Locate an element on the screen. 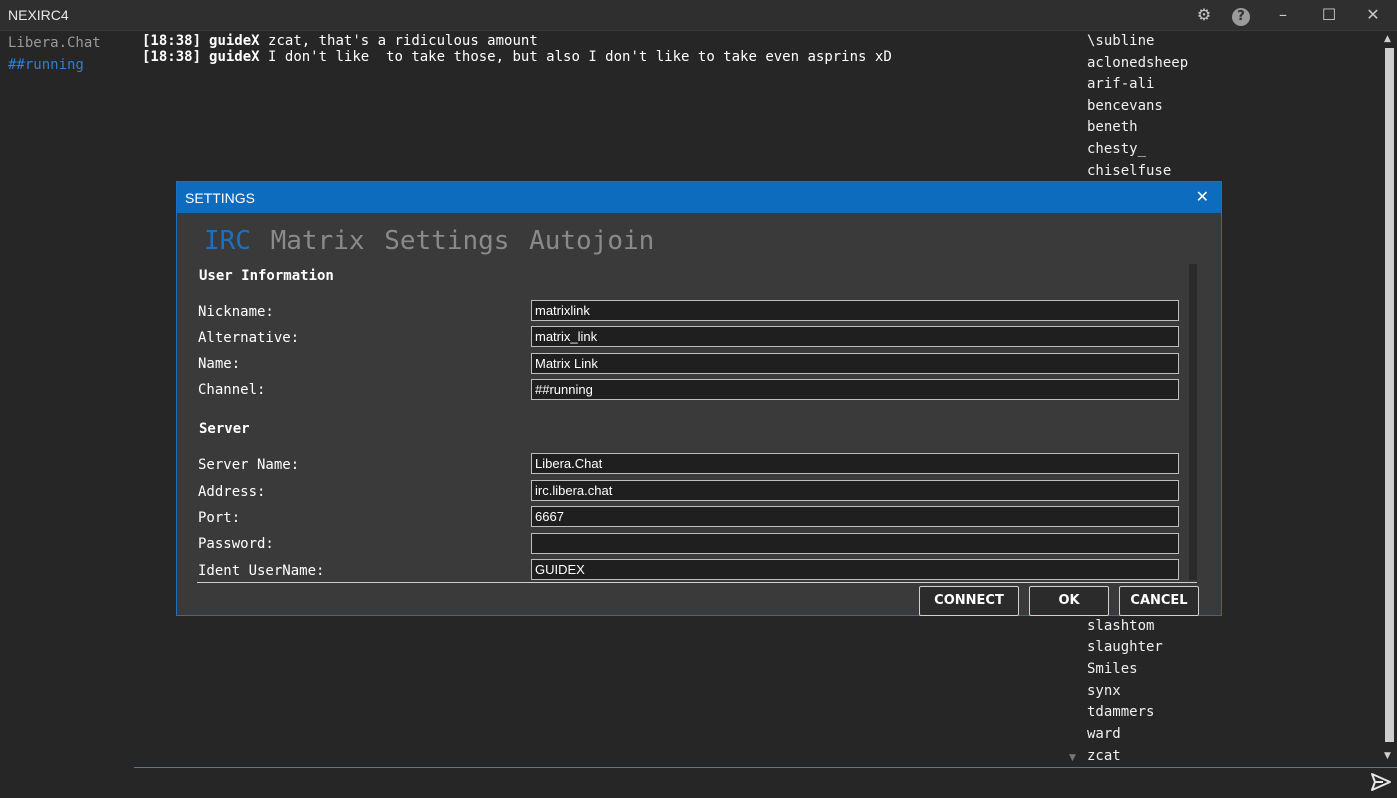 The width and height of the screenshot is (1397, 798). section-server: Server is located at coordinates (224, 429).